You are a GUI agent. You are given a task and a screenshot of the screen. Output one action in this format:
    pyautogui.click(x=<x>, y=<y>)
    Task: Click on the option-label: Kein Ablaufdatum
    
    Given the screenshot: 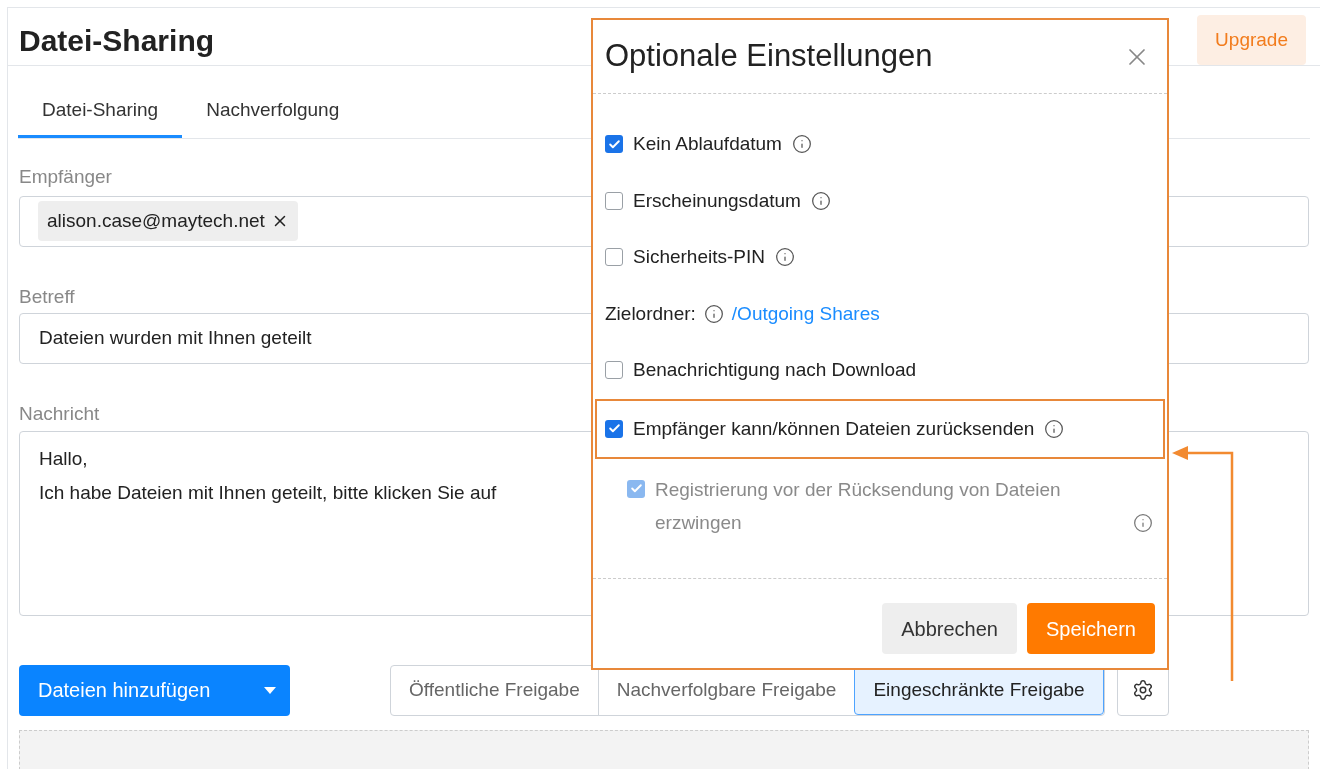 What is the action you would take?
    pyautogui.click(x=707, y=144)
    